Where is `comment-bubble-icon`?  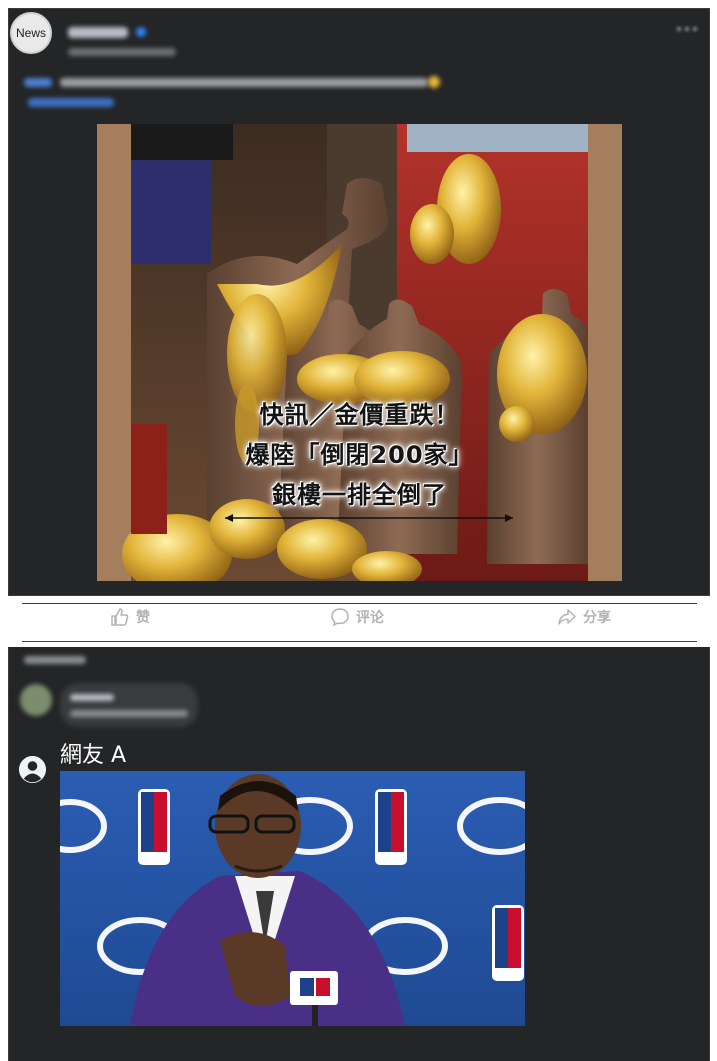 comment-bubble-icon is located at coordinates (340, 617).